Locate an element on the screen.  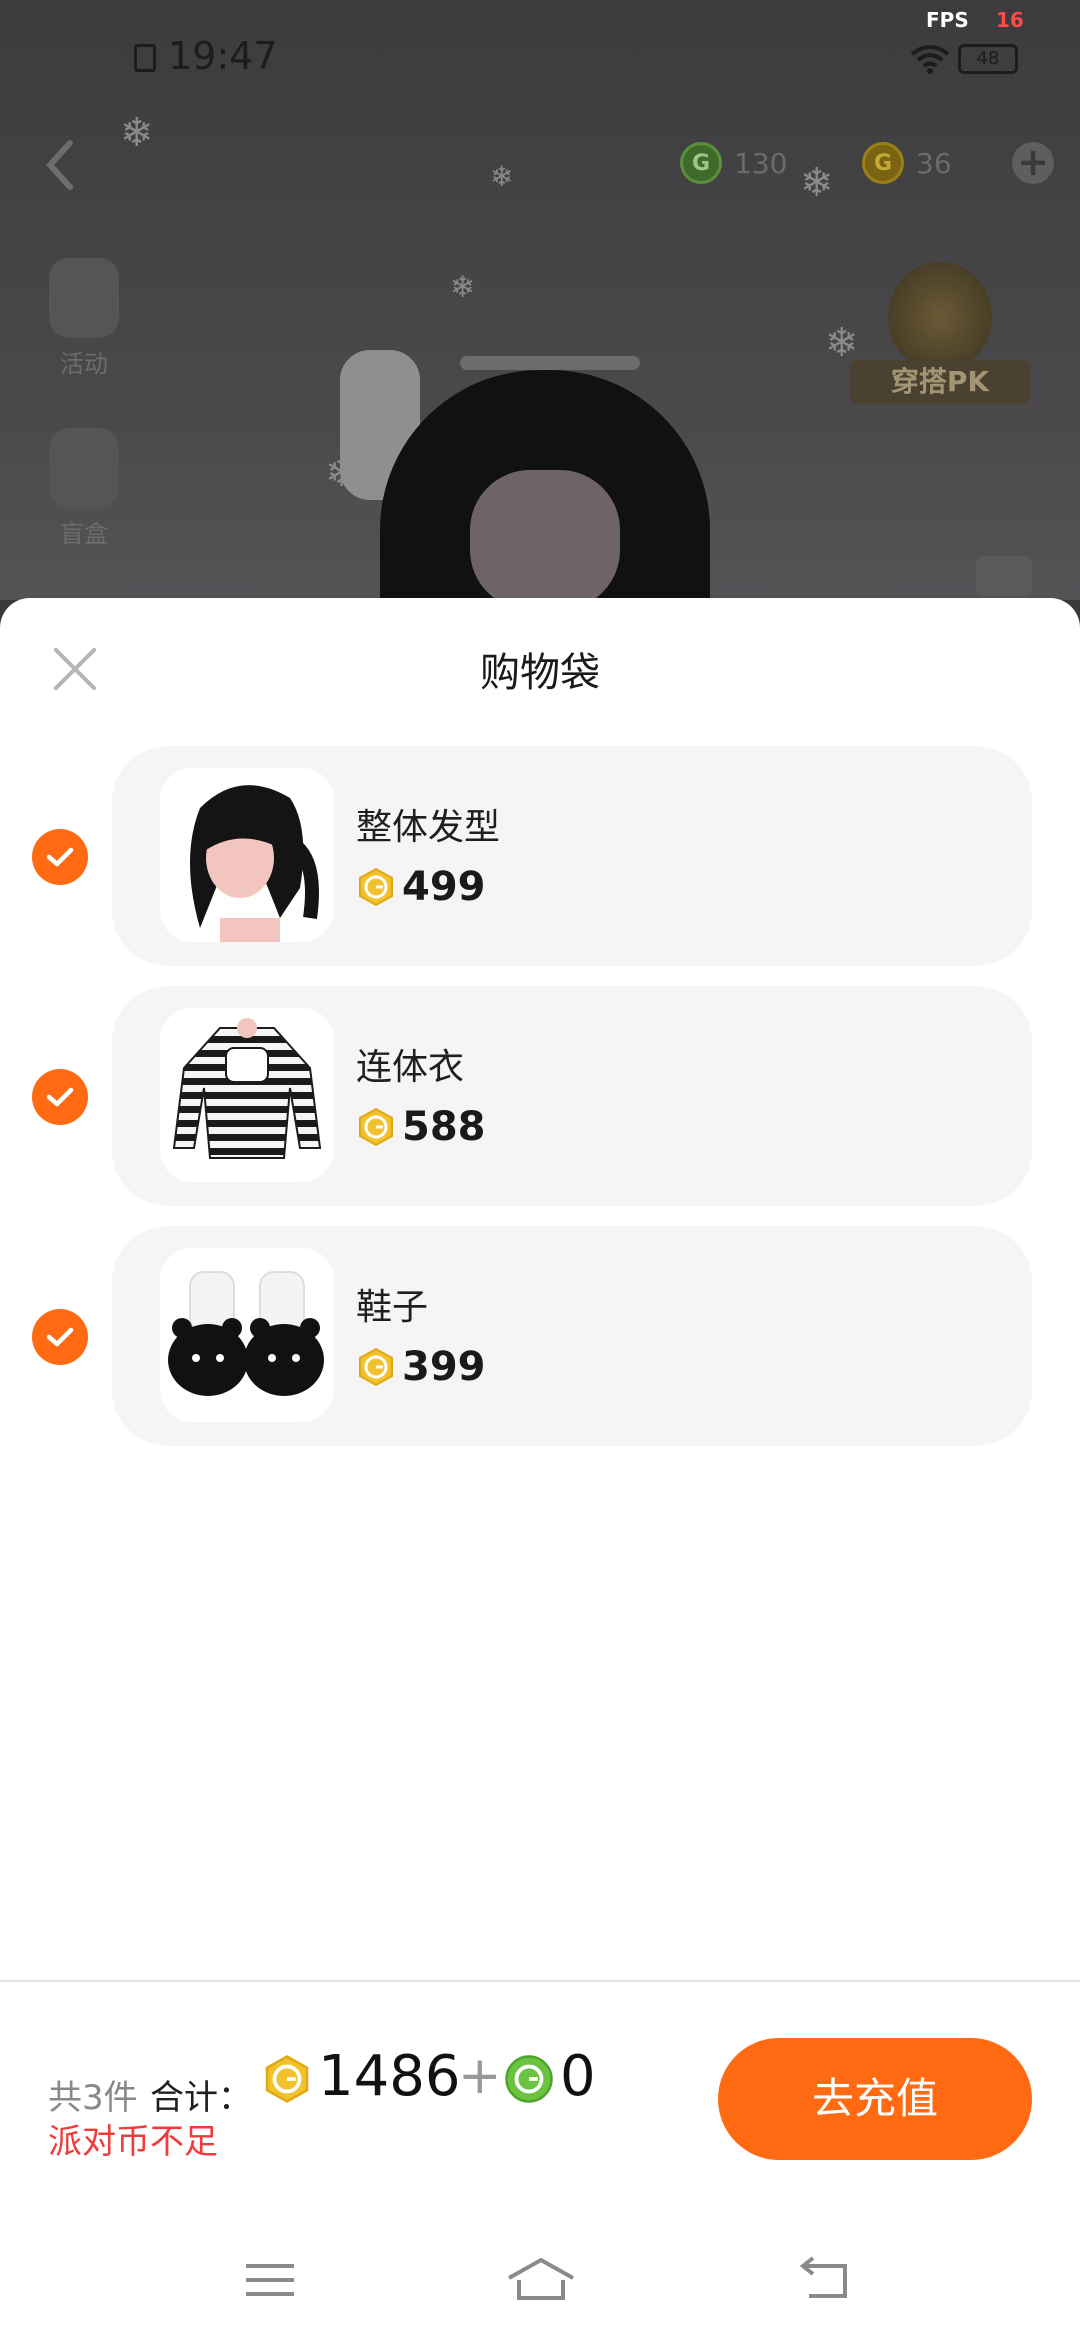
hairstyle-thumbnail is located at coordinates (247, 855).